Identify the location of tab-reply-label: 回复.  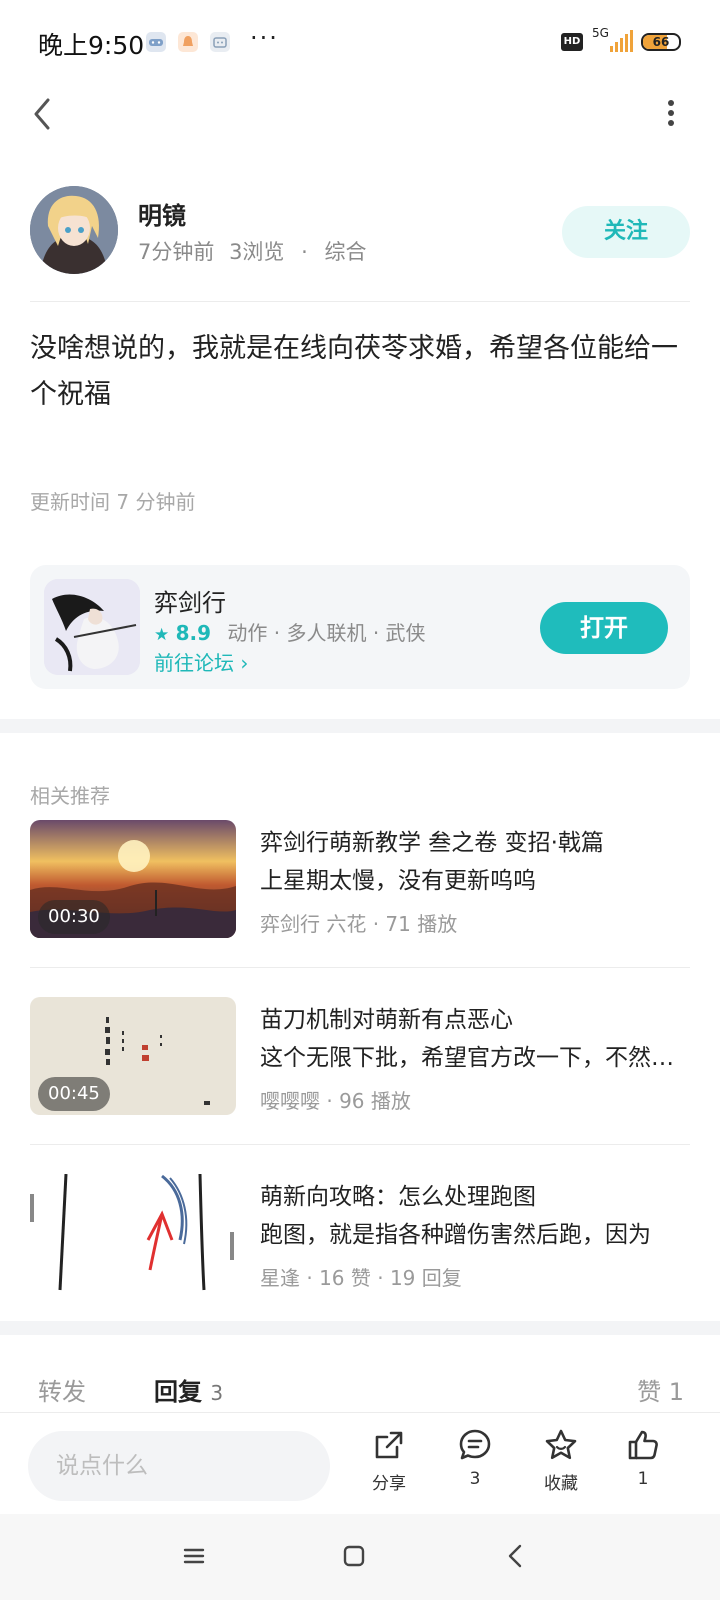
(178, 1392).